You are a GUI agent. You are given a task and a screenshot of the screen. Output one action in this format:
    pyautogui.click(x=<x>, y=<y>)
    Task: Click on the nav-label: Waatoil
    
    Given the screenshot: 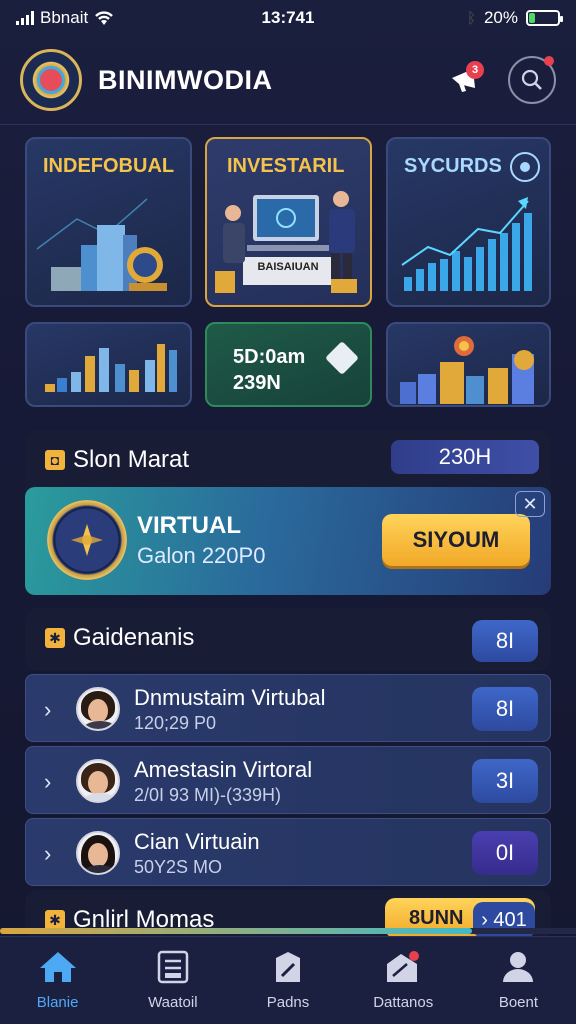 What is the action you would take?
    pyautogui.click(x=173, y=1002)
    